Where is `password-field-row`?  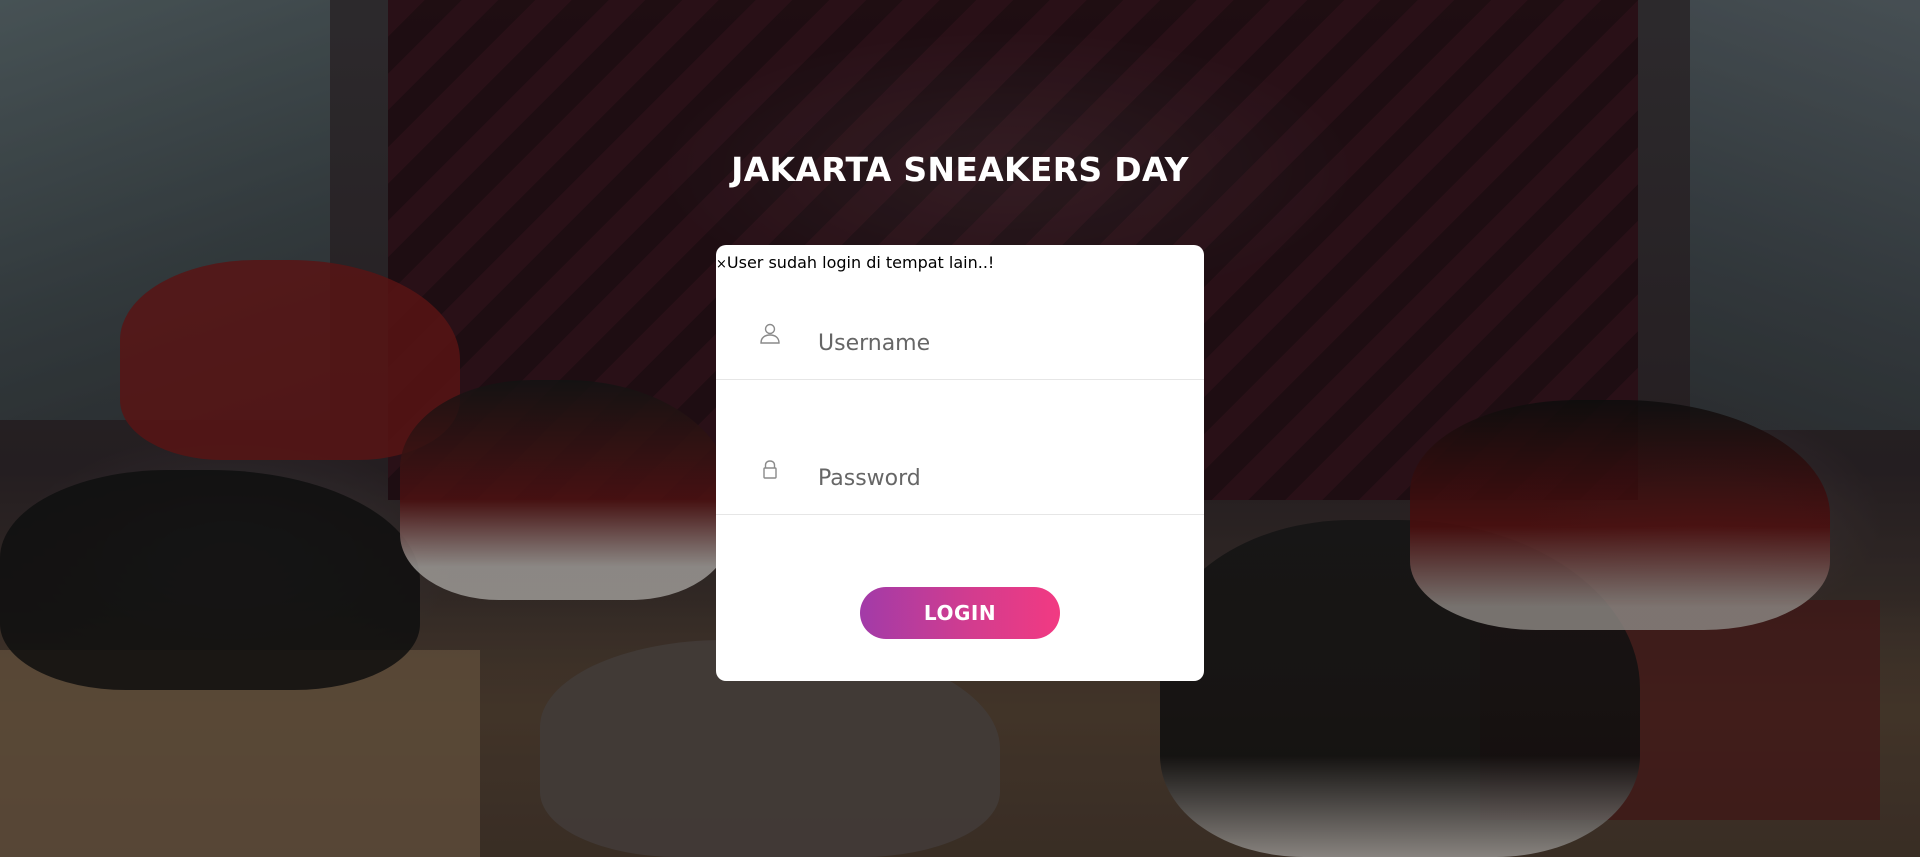
password-field-row is located at coordinates (960, 447).